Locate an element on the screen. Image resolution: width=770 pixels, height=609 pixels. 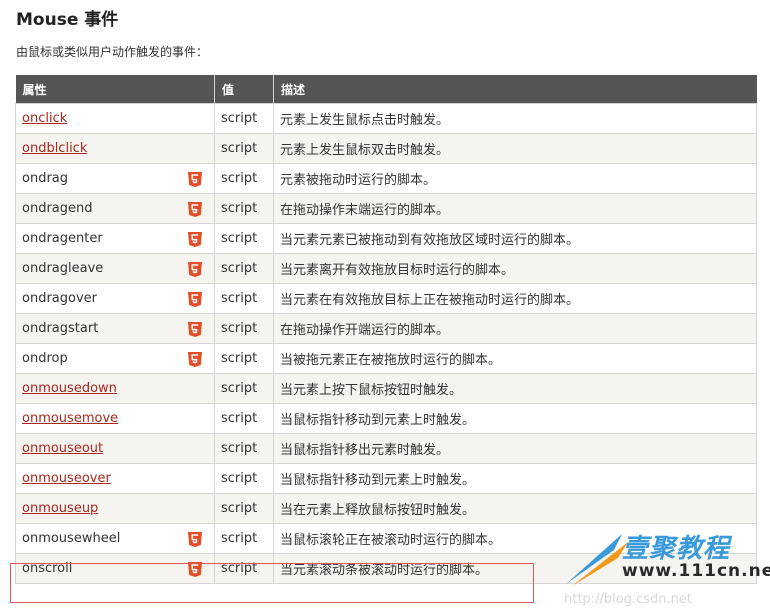
table-row: onscroll script 当元素滚动条被滚动时运行的脚本。 is located at coordinates (386, 568).